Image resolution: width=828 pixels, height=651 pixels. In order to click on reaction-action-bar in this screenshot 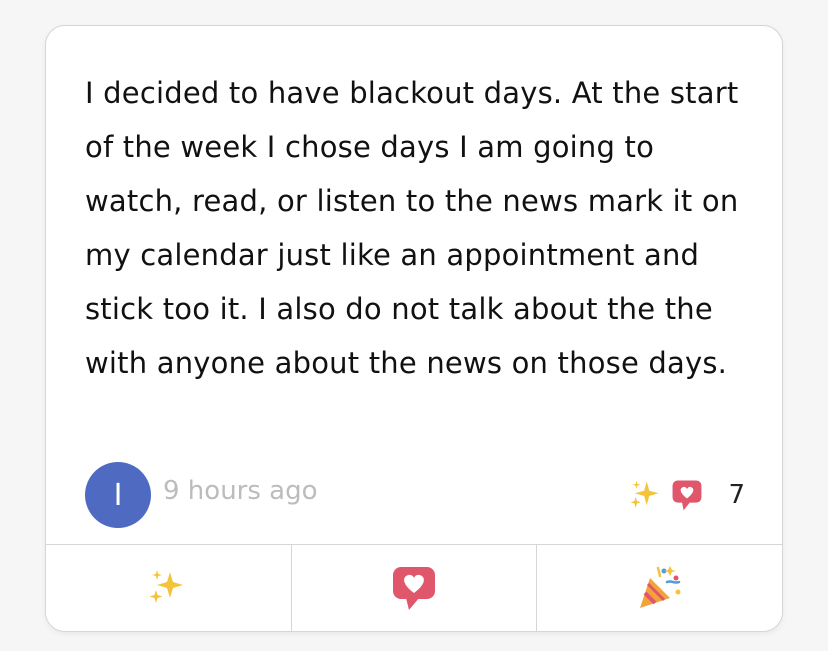, I will do `click(414, 587)`.